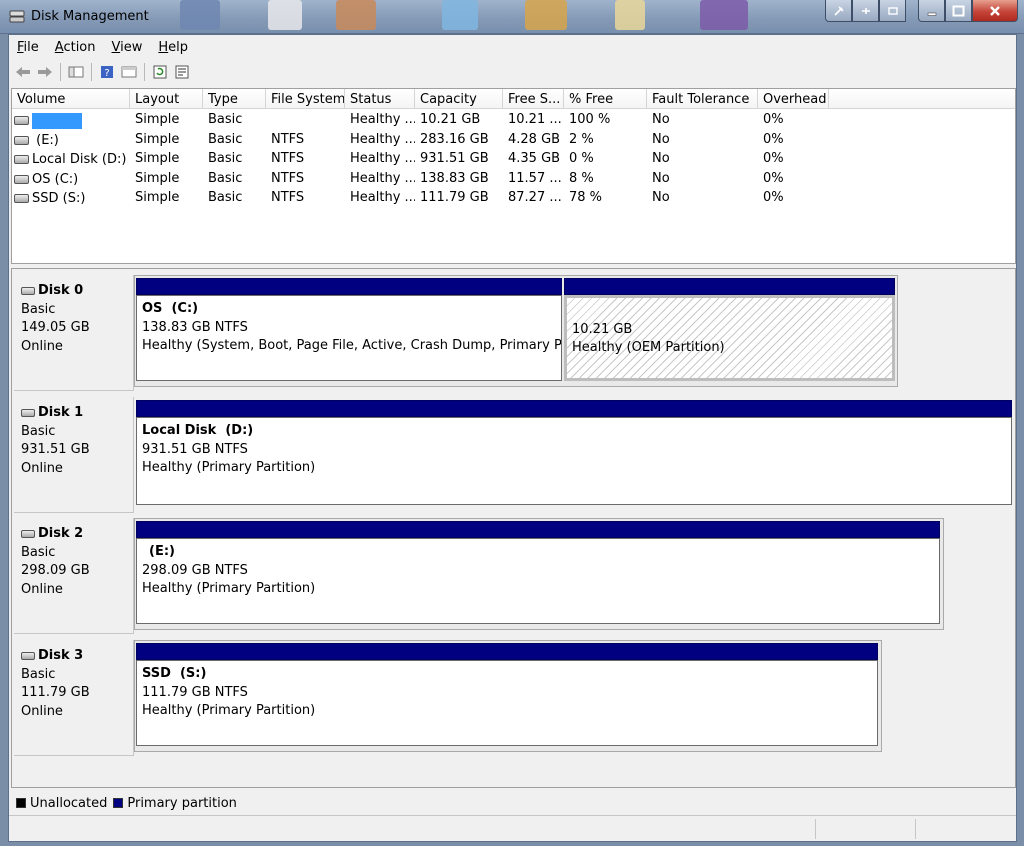 This screenshot has width=1024, height=846. Describe the element at coordinates (534, 158) in the screenshot. I see `cell-free-space: 4.35 GB` at that location.